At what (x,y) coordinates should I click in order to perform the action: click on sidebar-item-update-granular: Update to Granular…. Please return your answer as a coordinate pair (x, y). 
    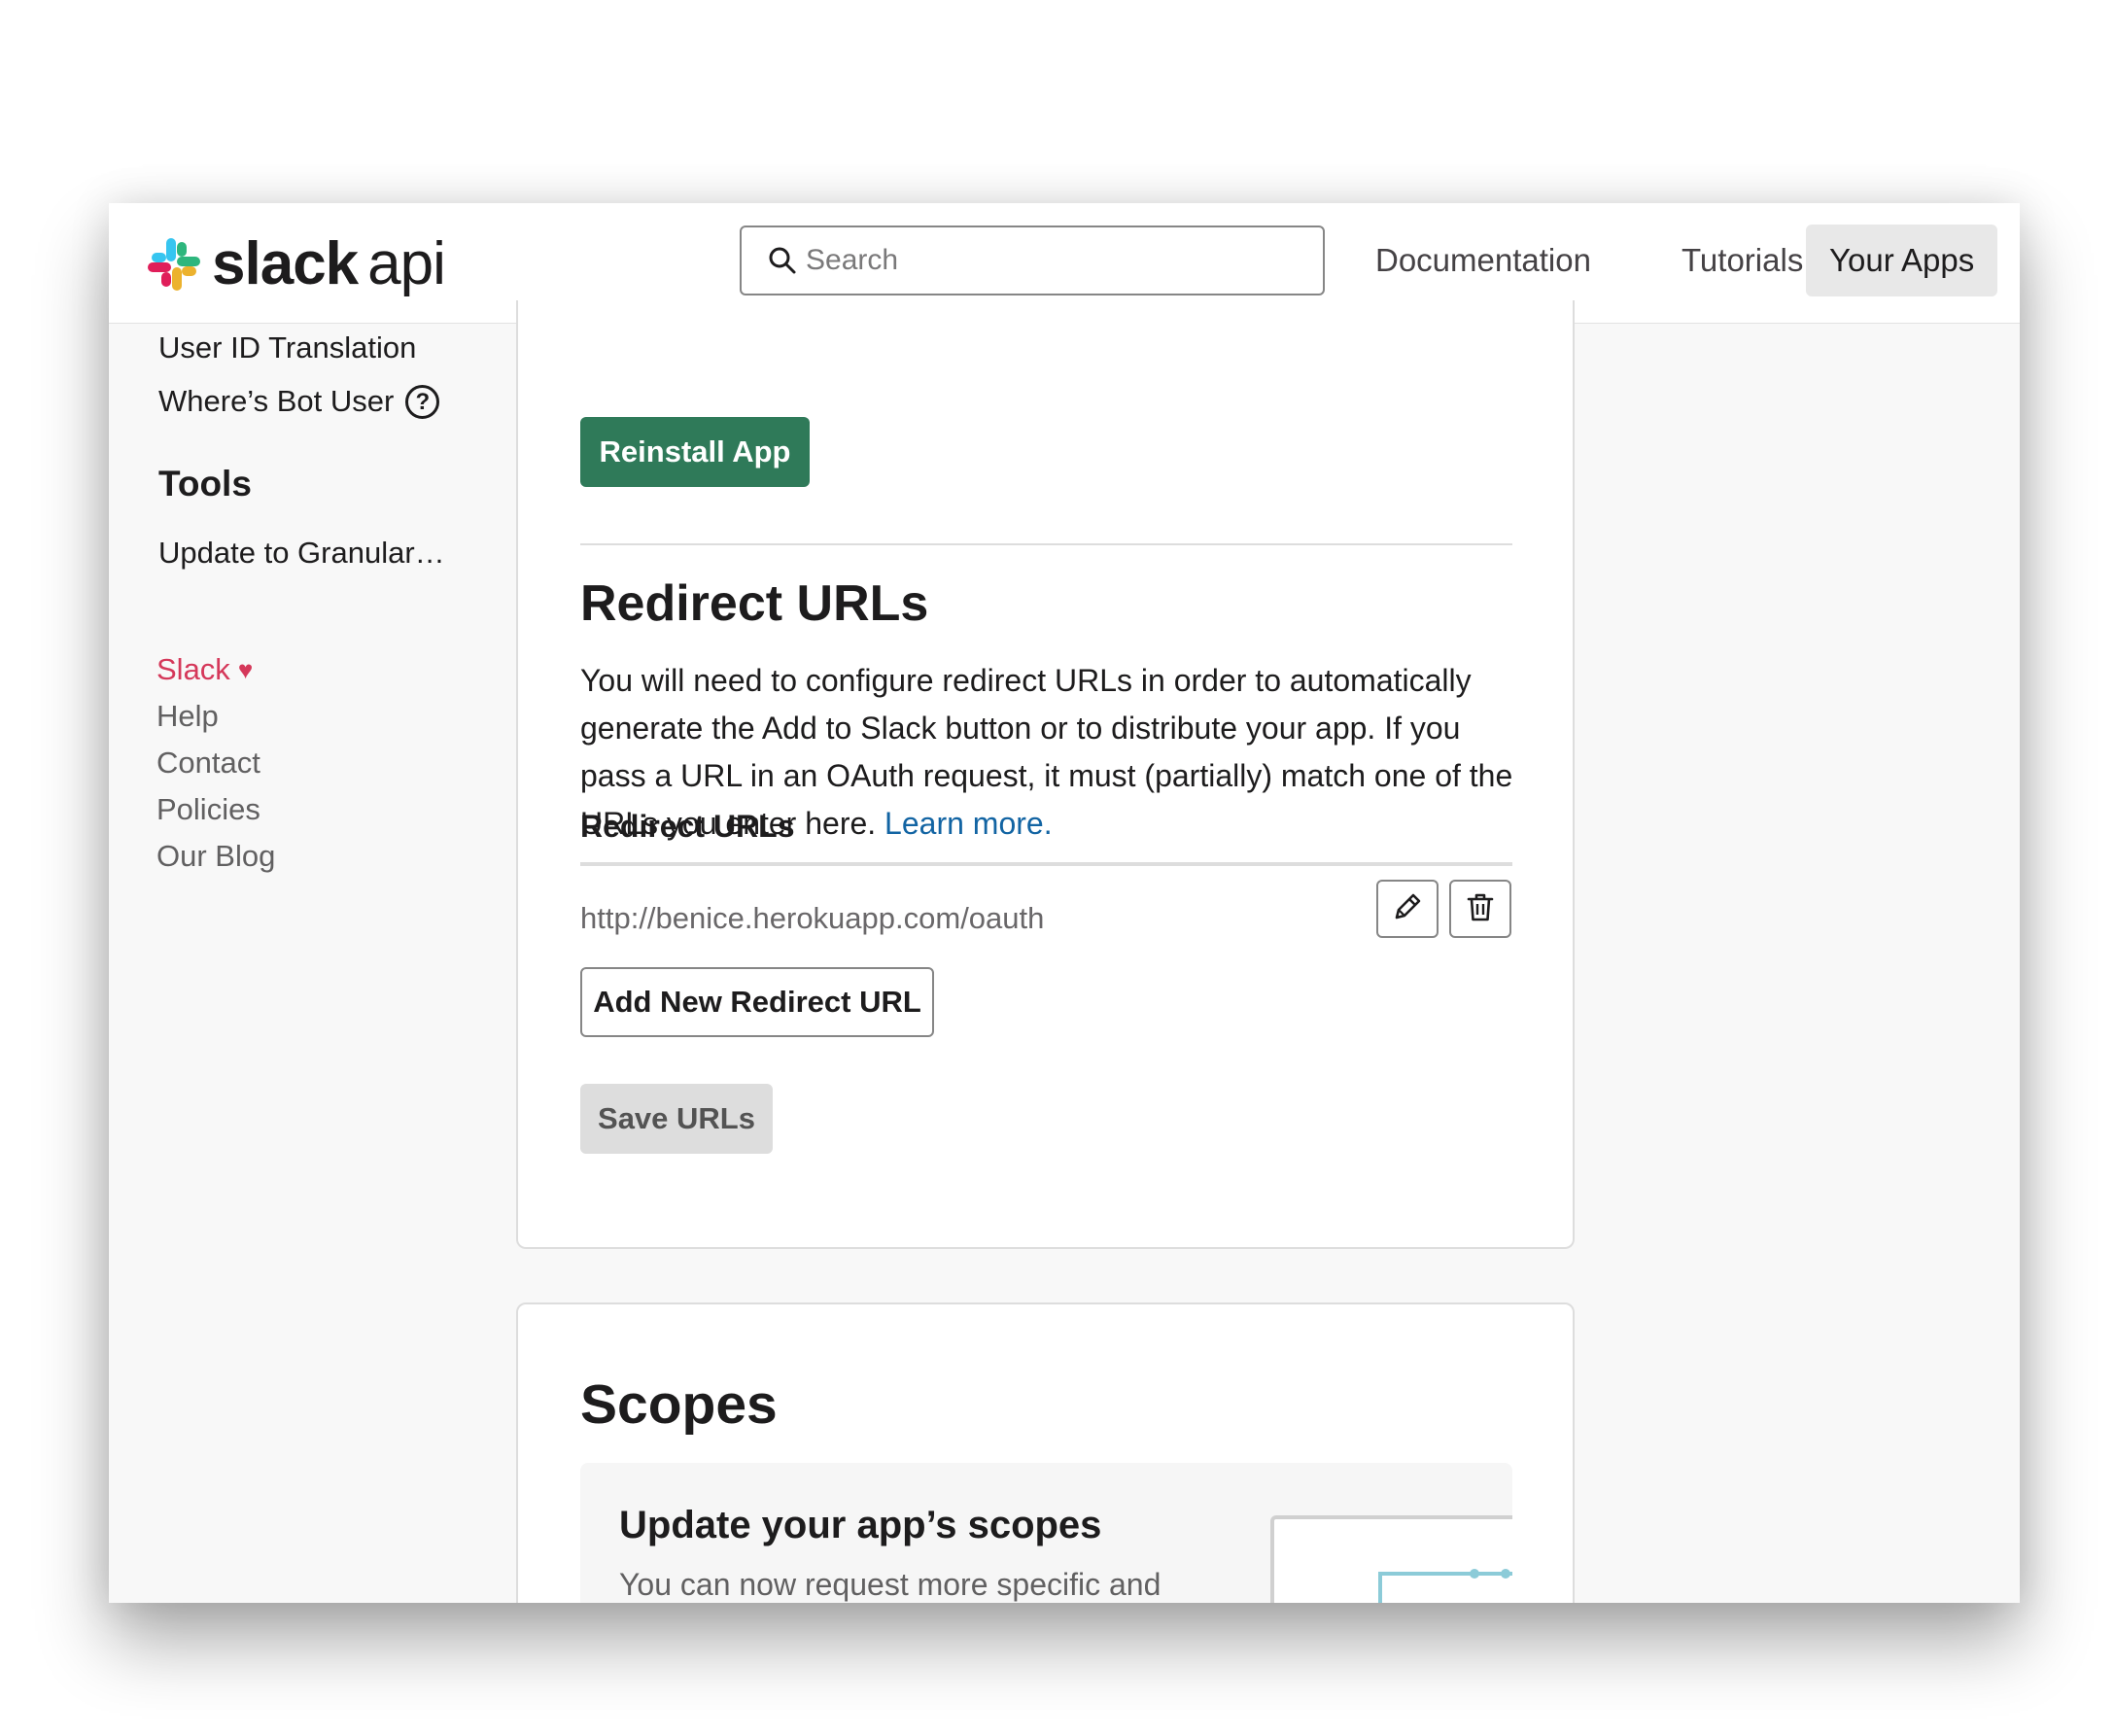
    Looking at the image, I should click on (301, 554).